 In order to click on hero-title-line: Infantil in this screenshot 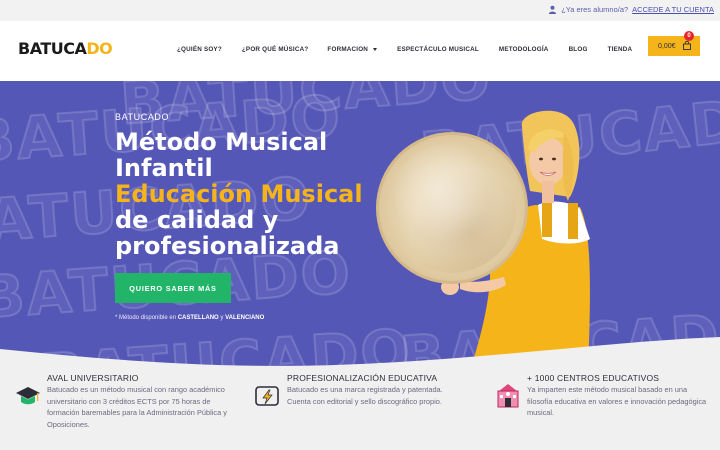, I will do `click(164, 168)`.